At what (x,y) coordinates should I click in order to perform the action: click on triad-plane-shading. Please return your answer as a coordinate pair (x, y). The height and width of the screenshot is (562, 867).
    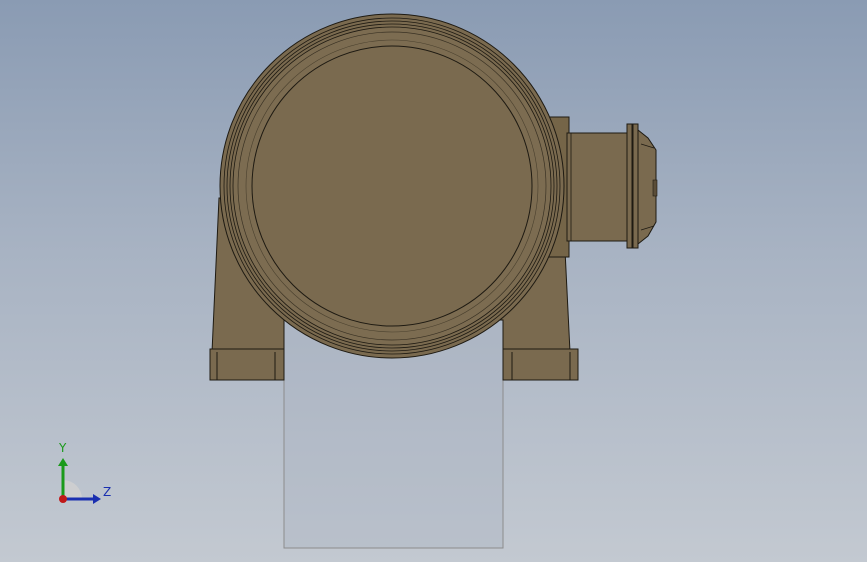
    Looking at the image, I should click on (72, 489).